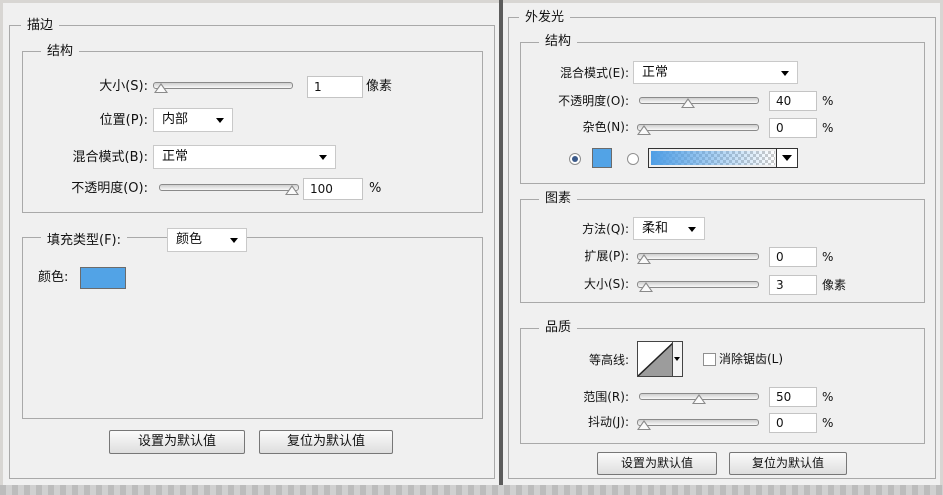 The image size is (943, 495). Describe the element at coordinates (335, 87) in the screenshot. I see `stroke-size-input: 1` at that location.